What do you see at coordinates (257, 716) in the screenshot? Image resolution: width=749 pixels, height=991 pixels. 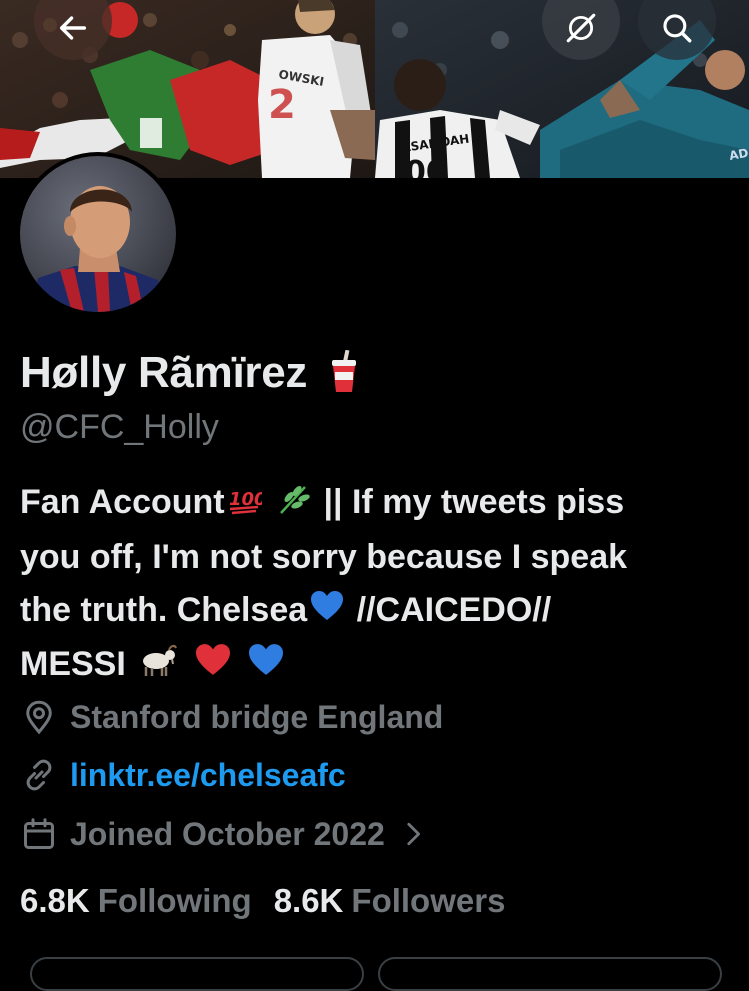 I see `location-text: Stanford bridge England` at bounding box center [257, 716].